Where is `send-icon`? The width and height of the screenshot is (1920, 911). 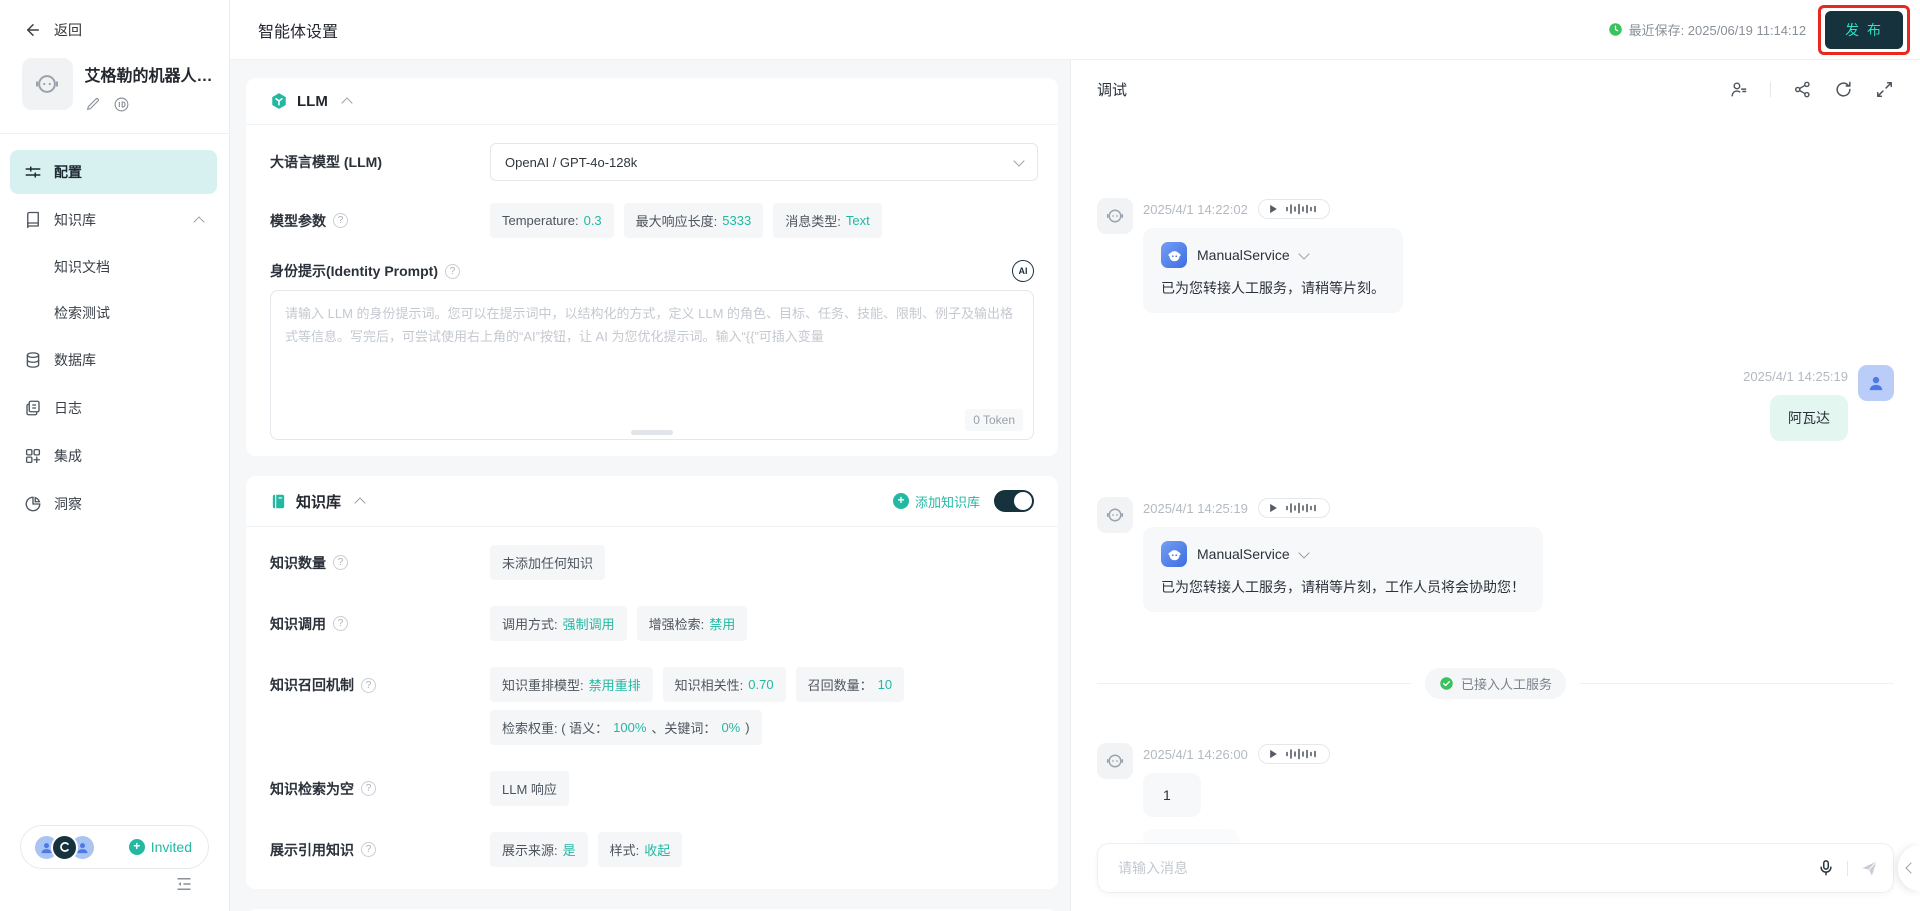
send-icon is located at coordinates (1869, 868).